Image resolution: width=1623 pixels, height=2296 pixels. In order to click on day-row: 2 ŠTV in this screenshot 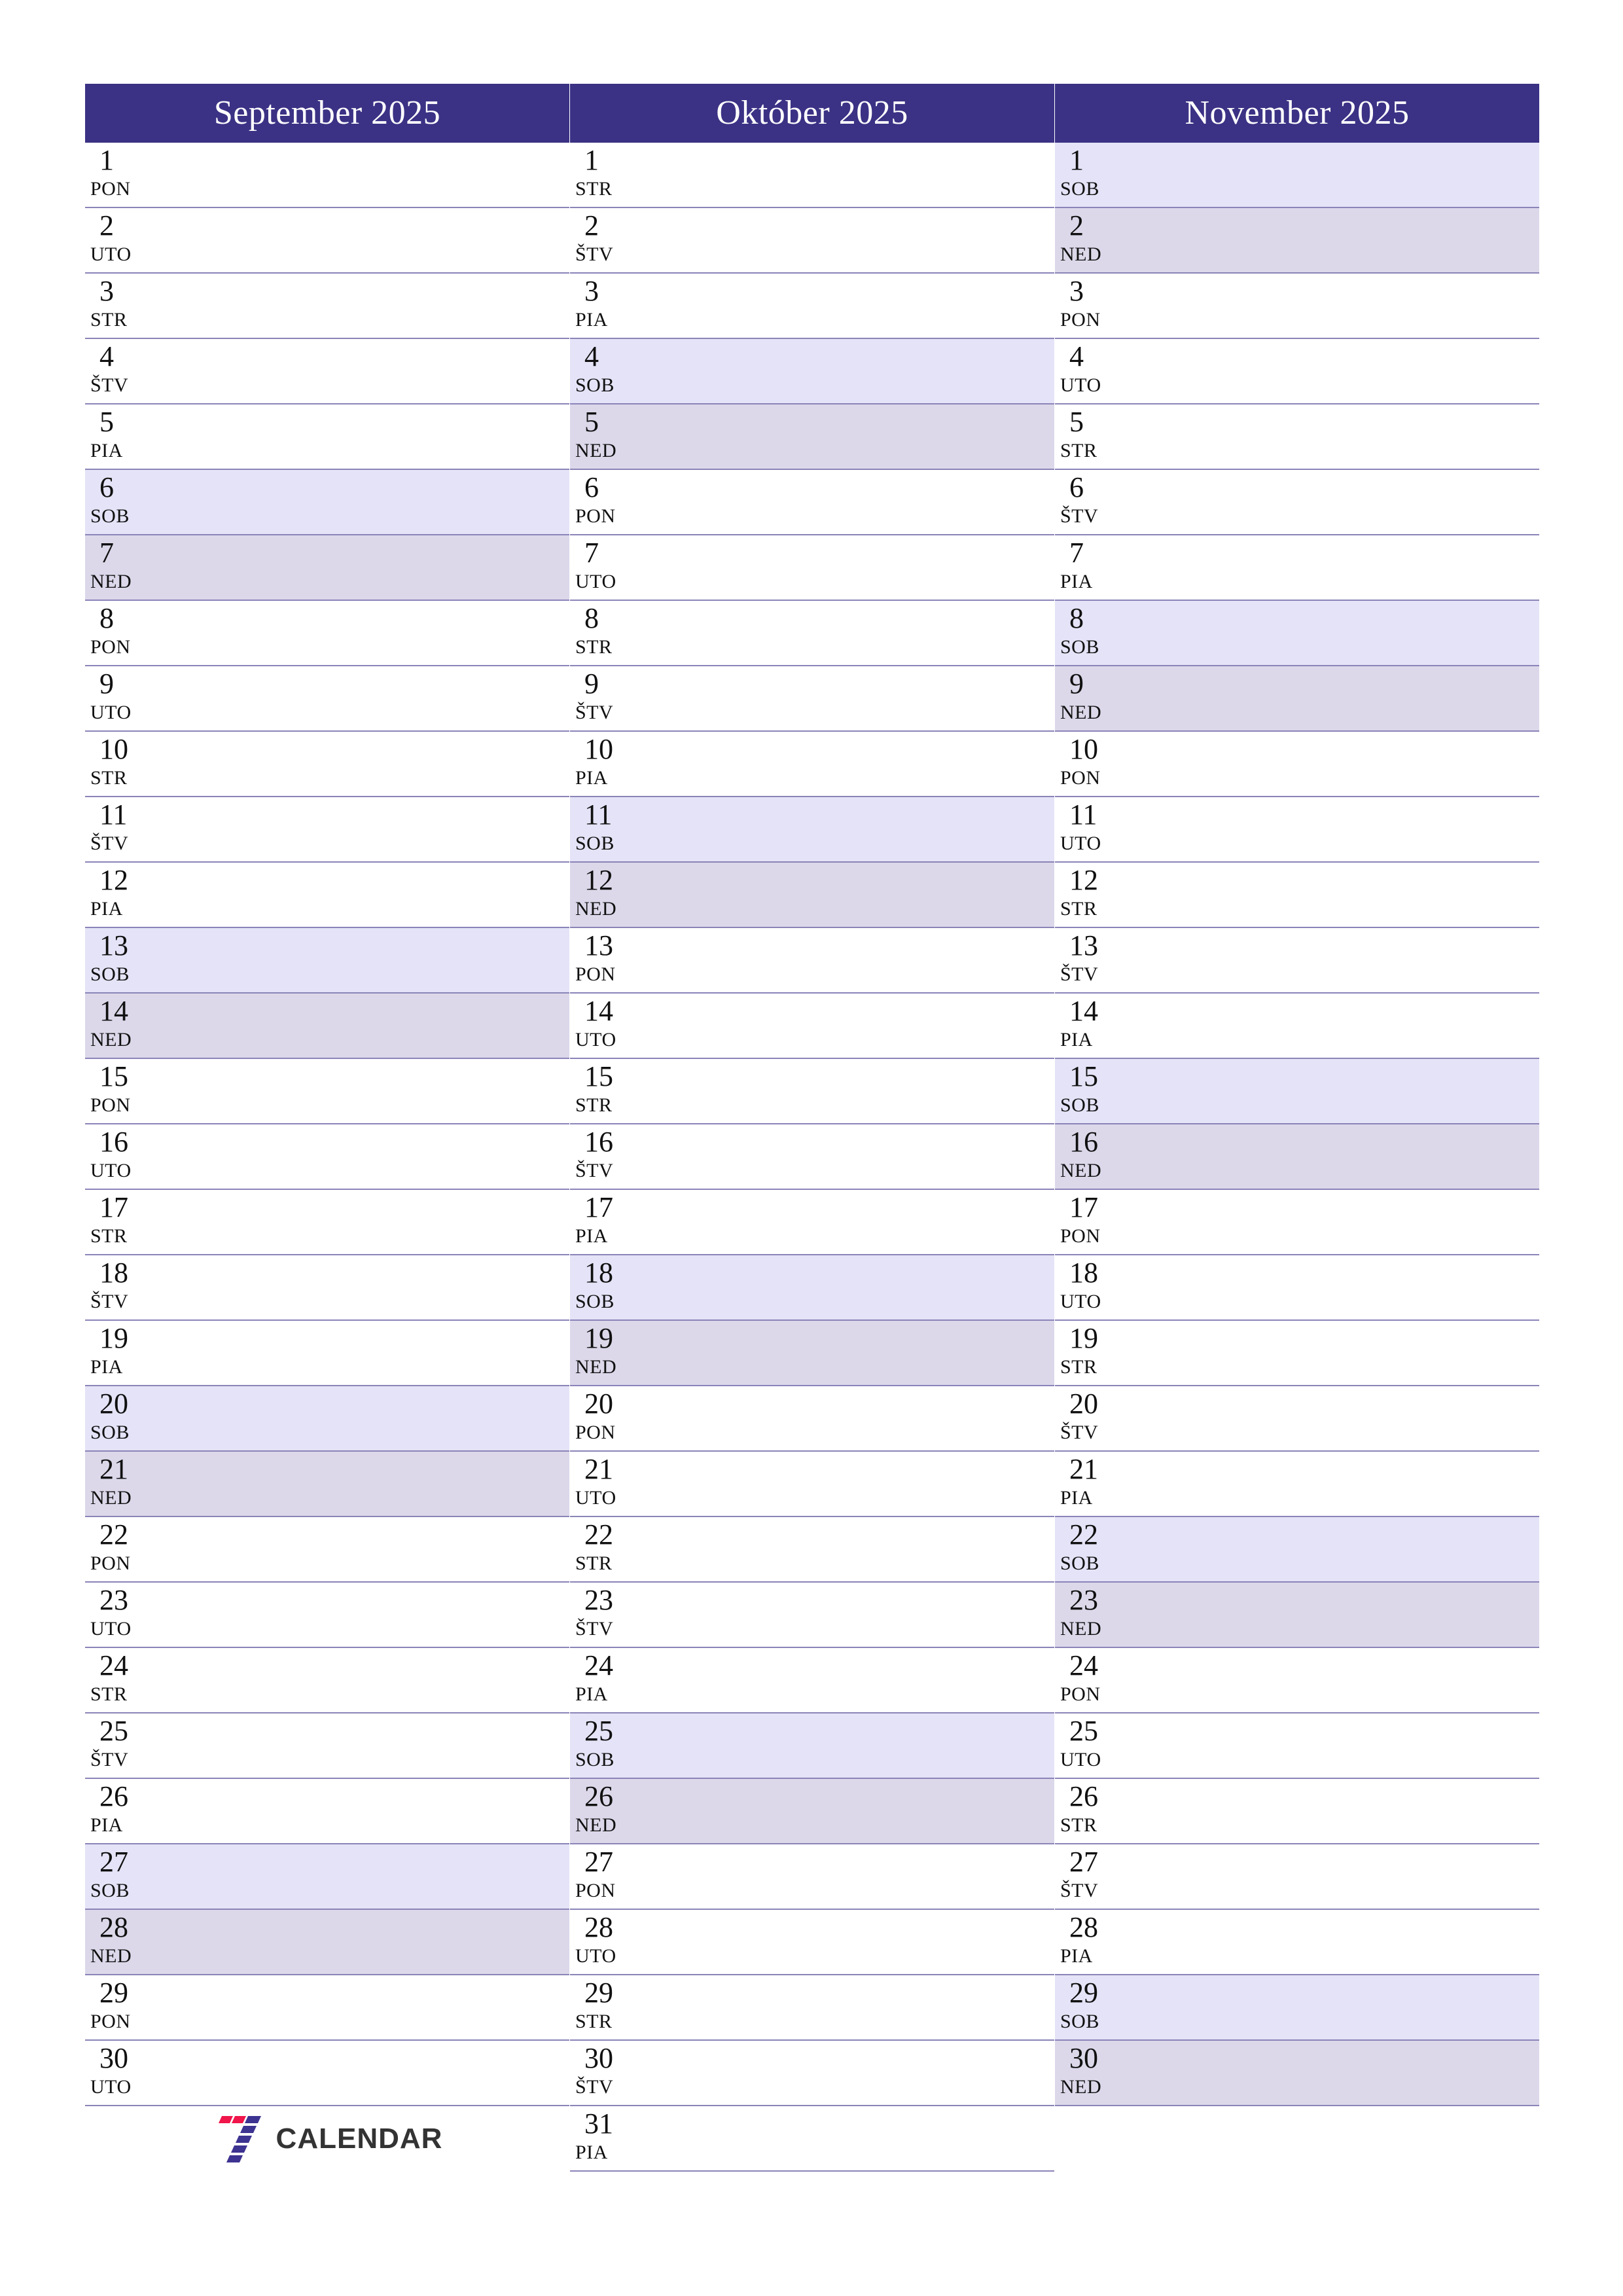, I will do `click(812, 241)`.